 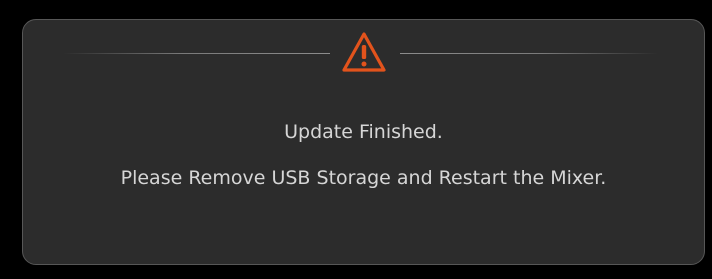 What do you see at coordinates (196, 53) in the screenshot?
I see `divider-left` at bounding box center [196, 53].